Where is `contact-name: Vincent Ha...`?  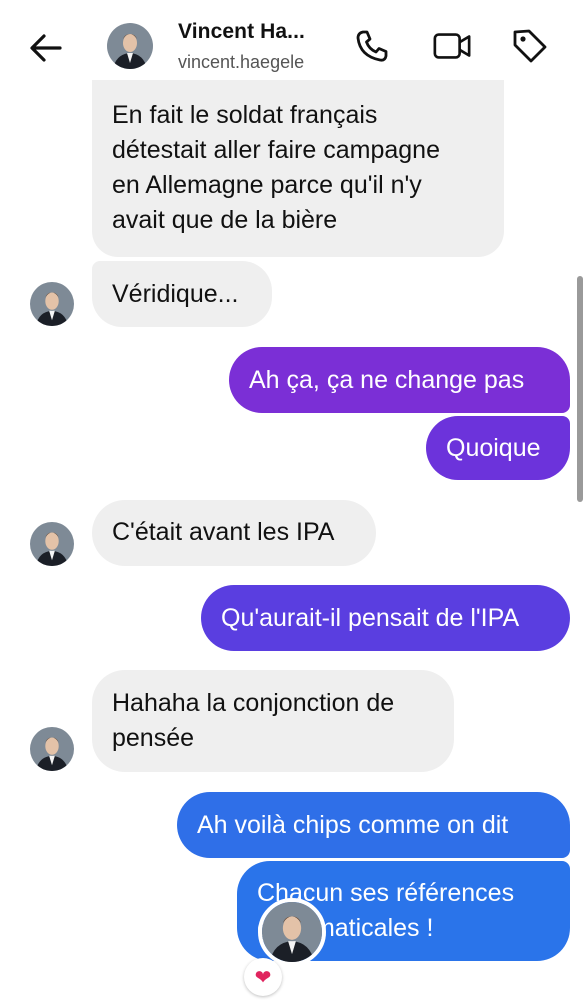 contact-name: Vincent Ha... is located at coordinates (241, 32).